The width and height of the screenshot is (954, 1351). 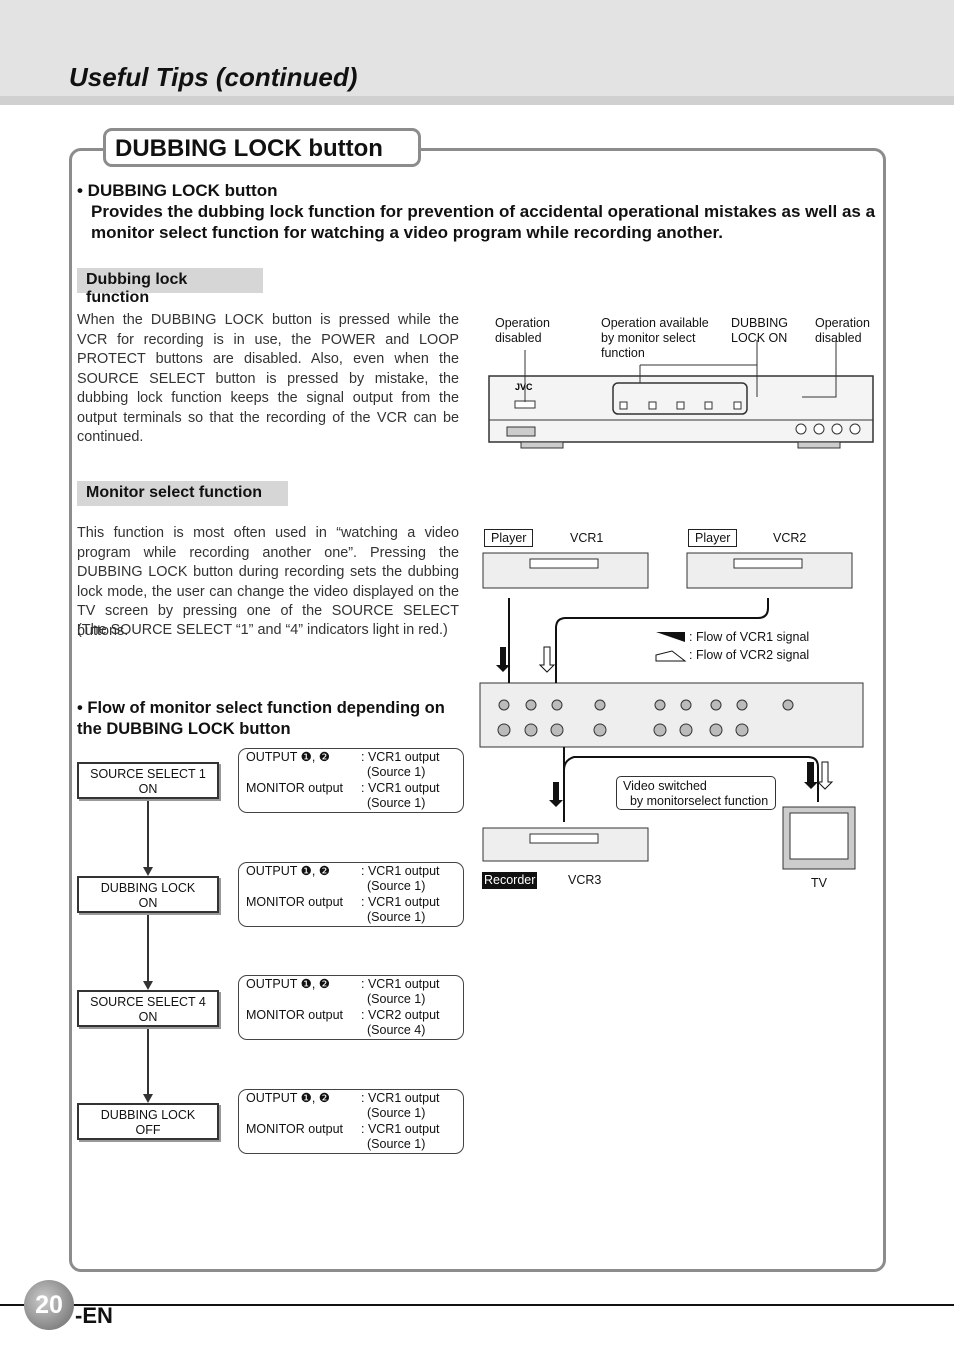 I want to click on player2-tag: Player, so click(x=713, y=538).